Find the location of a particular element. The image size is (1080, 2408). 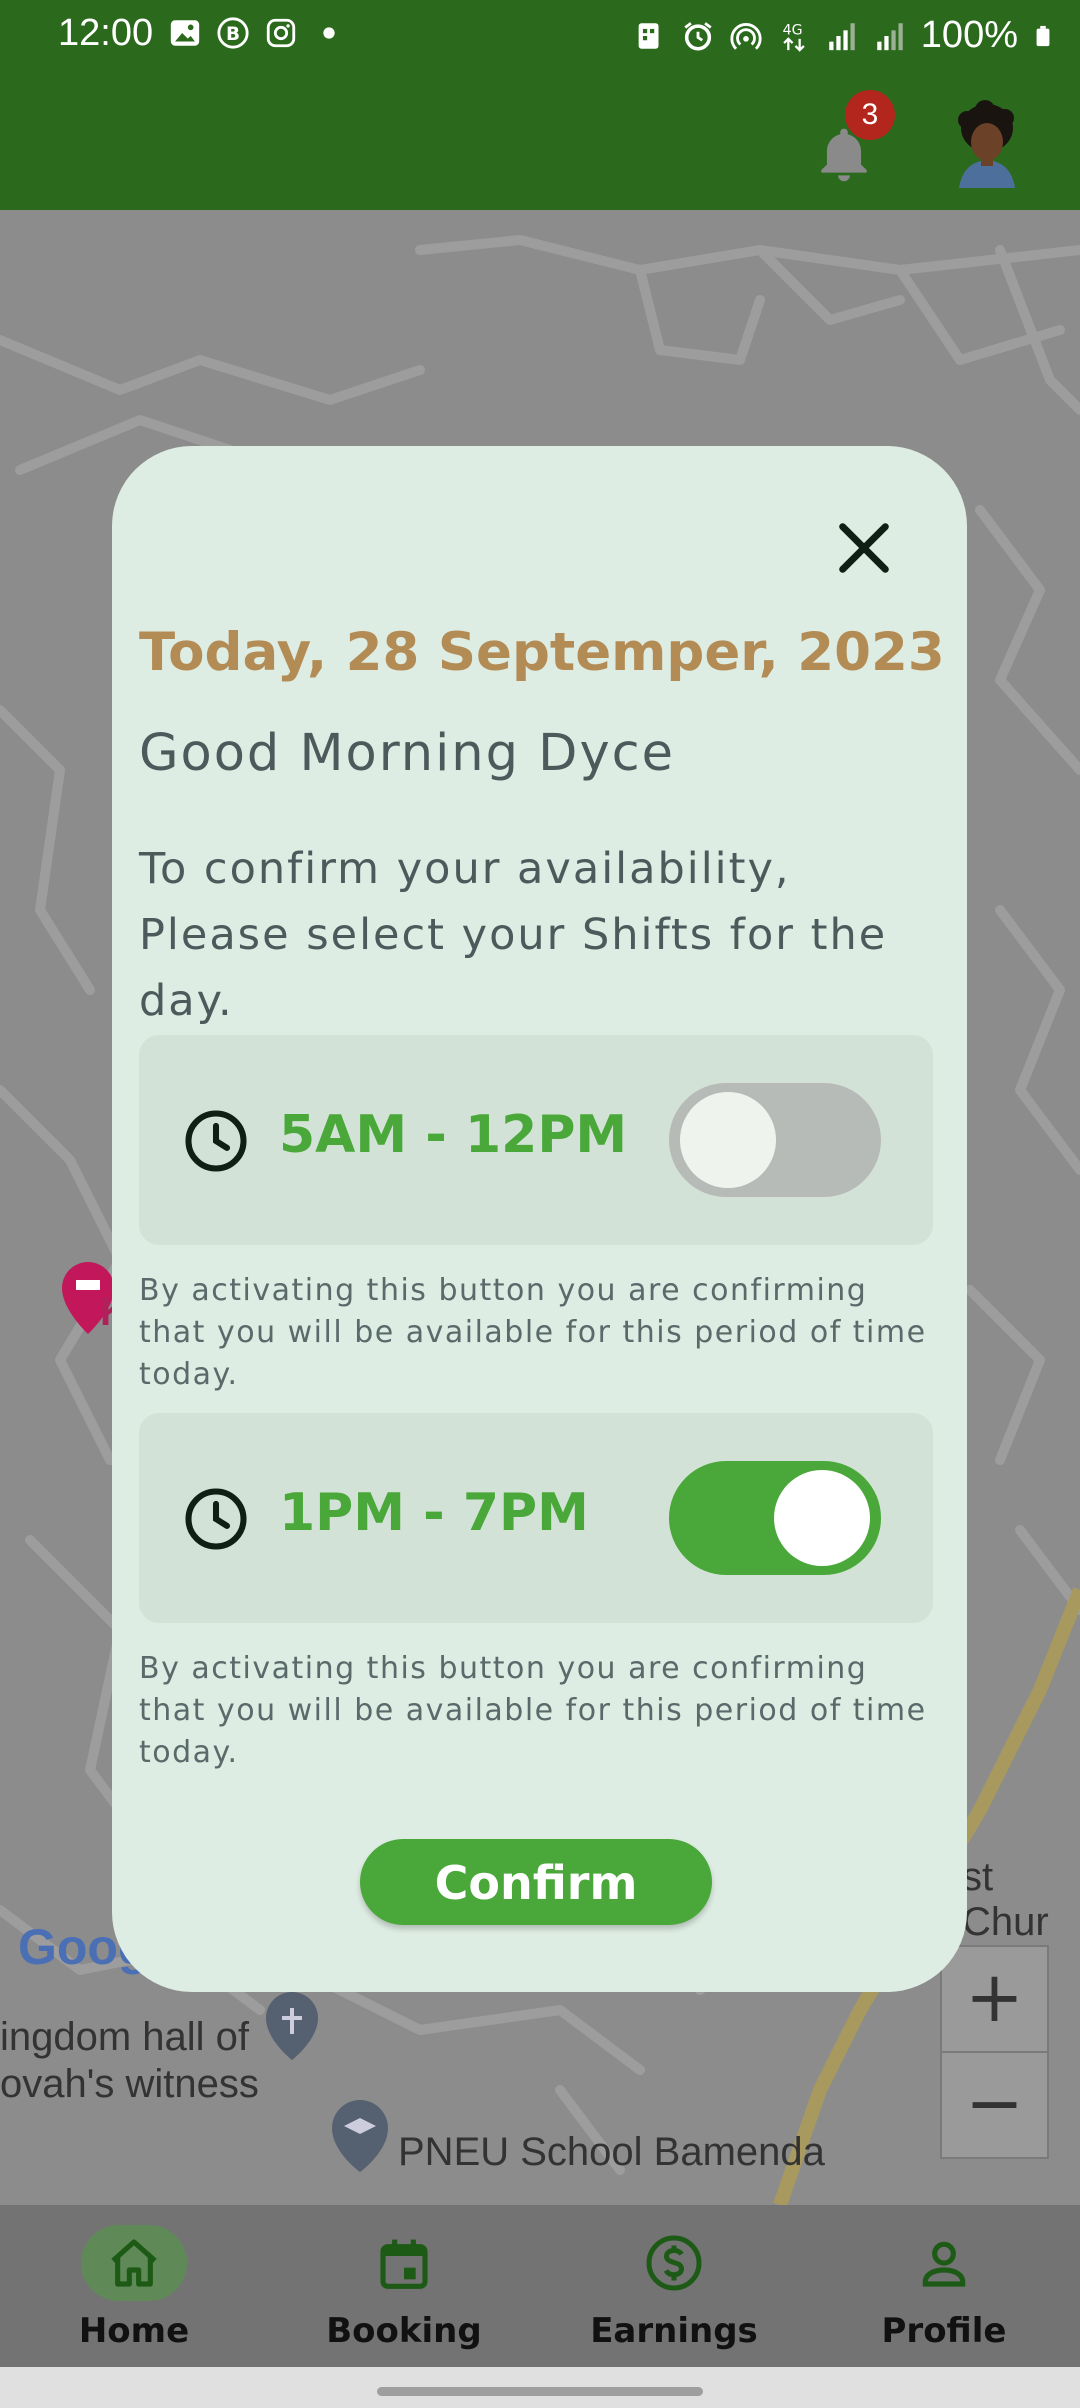

gesture-handle is located at coordinates (540, 2391).